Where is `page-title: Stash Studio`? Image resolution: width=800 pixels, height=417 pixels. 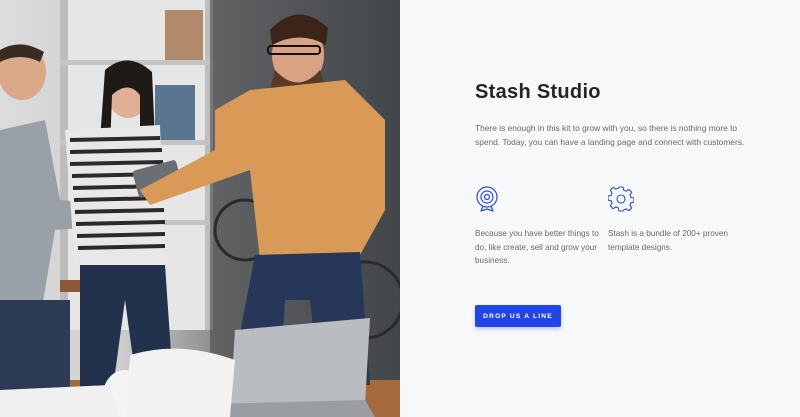
page-title: Stash Studio is located at coordinates (538, 92).